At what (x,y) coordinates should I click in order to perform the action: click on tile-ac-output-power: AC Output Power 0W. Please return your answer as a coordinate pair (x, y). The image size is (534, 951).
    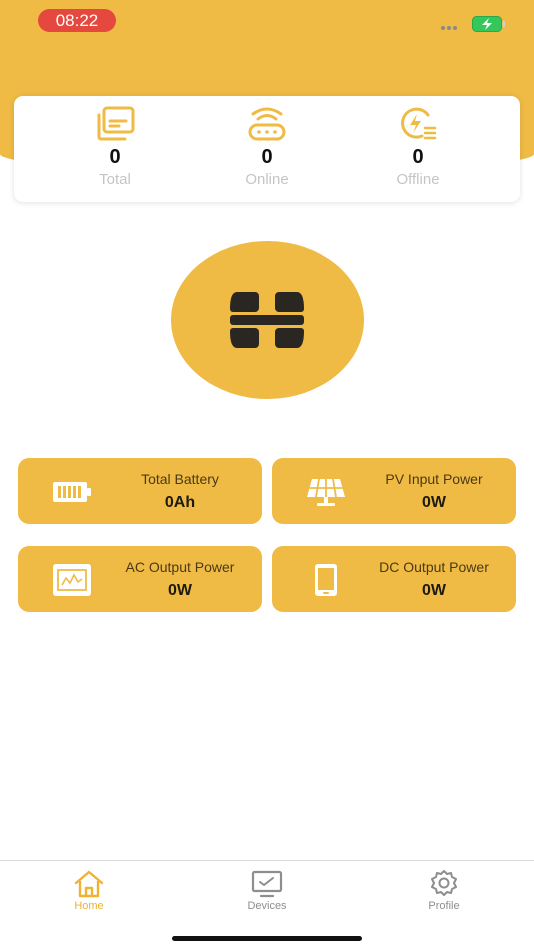
    Looking at the image, I should click on (140, 579).